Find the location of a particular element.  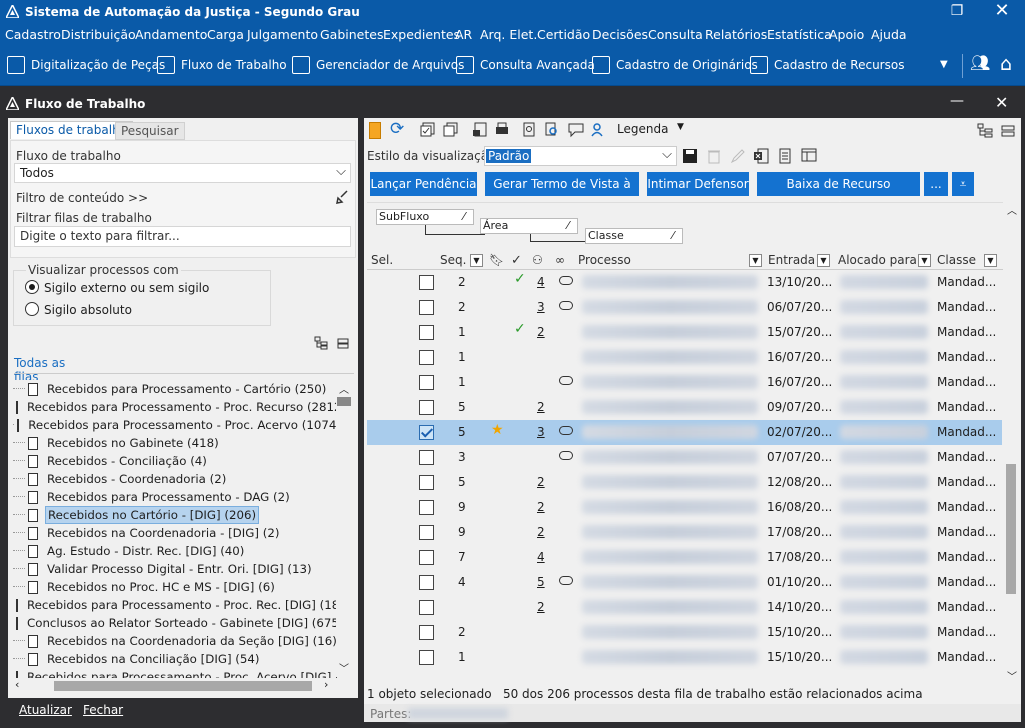

refresh-icon: ⟳ is located at coordinates (397, 129).